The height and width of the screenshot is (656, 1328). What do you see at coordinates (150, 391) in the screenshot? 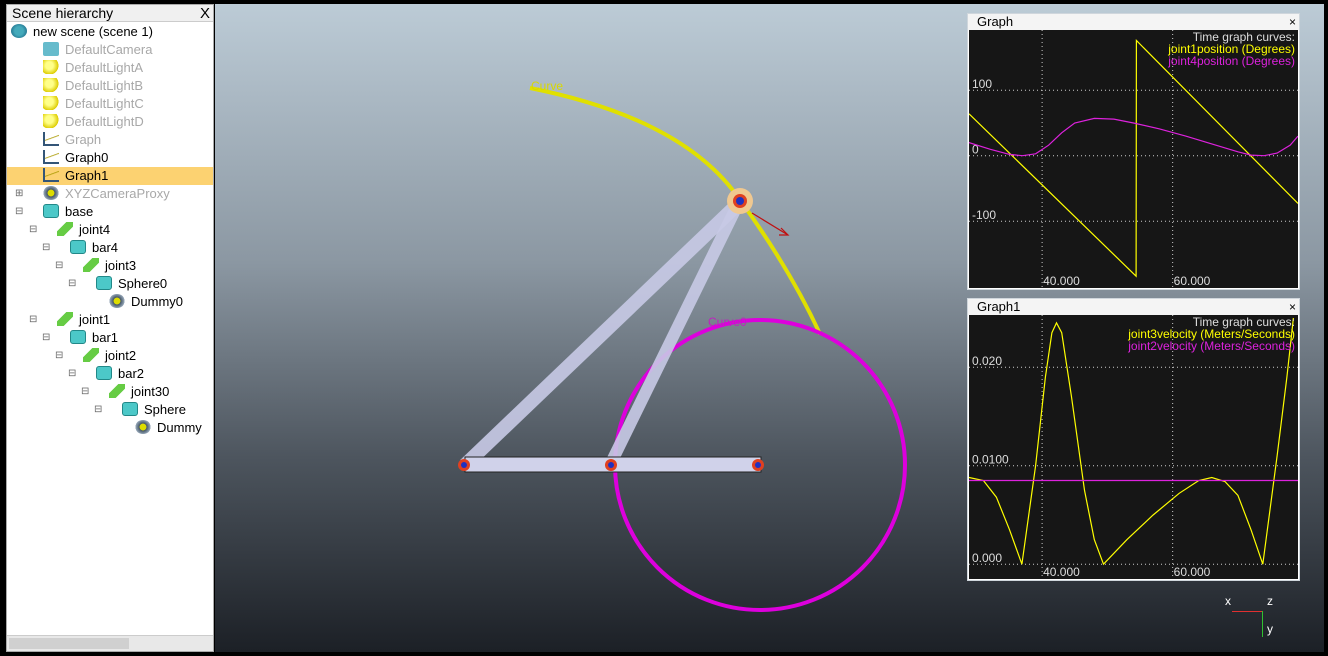
I see `tree-item-label: joint30` at bounding box center [150, 391].